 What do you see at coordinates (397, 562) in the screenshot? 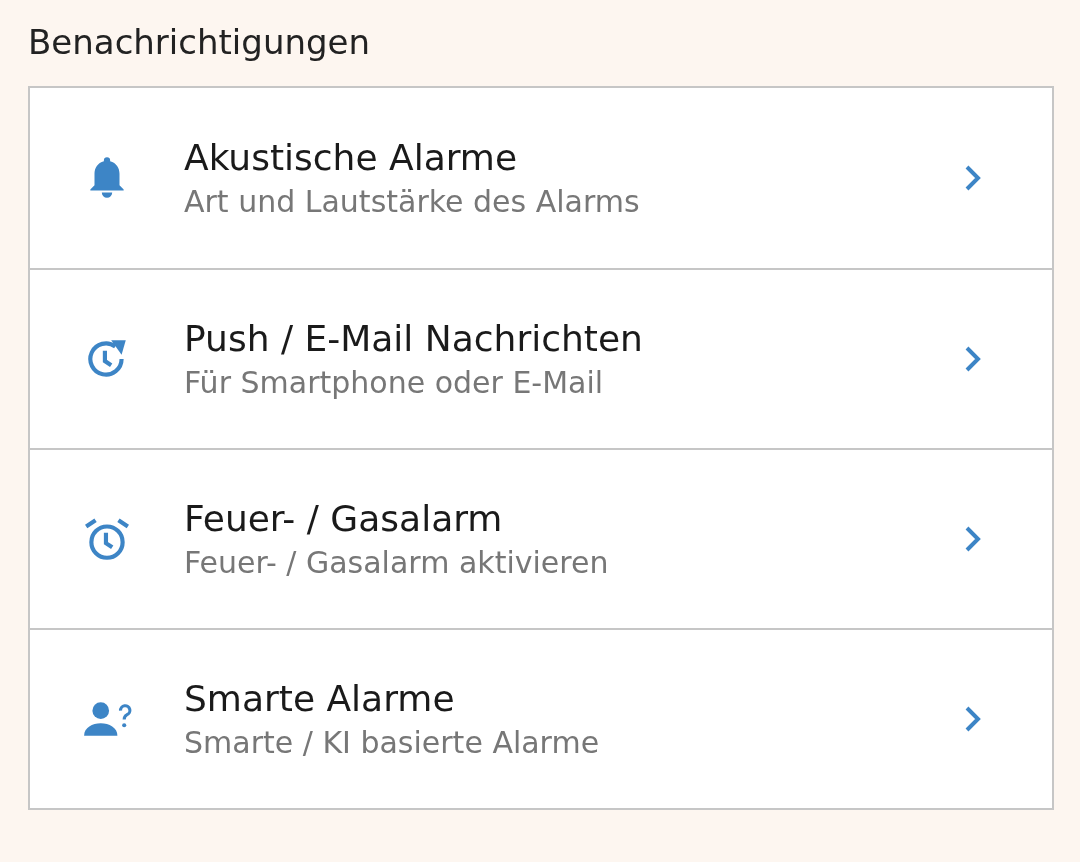
I see `row-subtitle: Feuer- / Gasalarm aktivieren` at bounding box center [397, 562].